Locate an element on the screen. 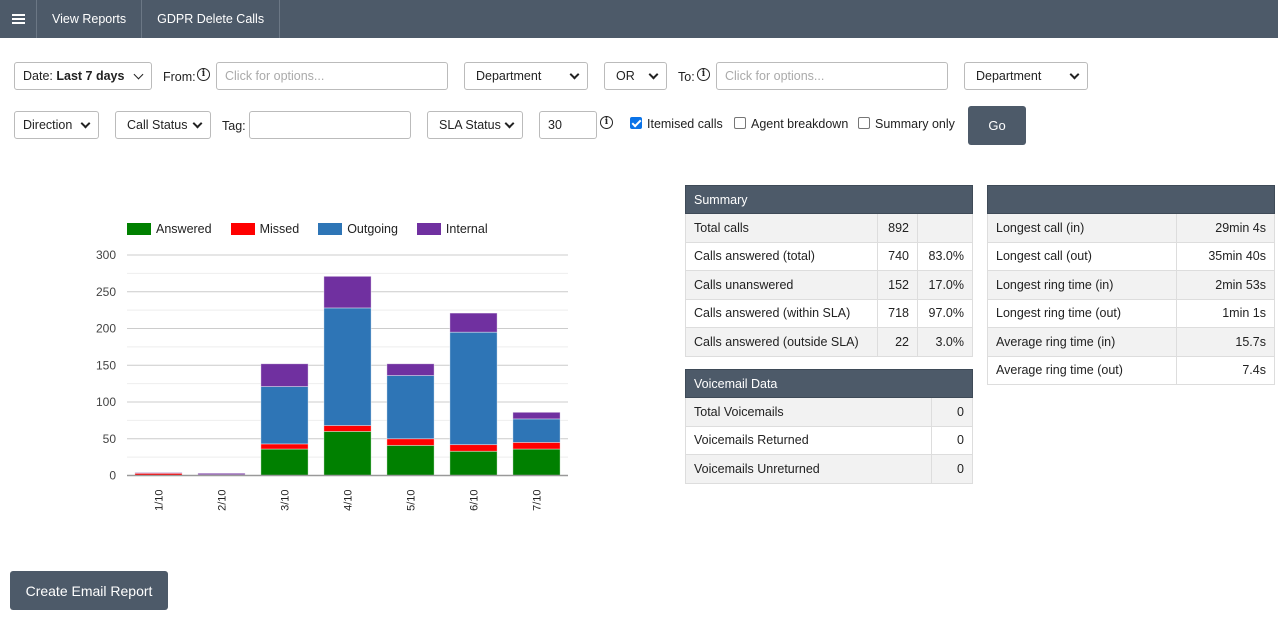  bar-missed-3/10 is located at coordinates (284, 446).